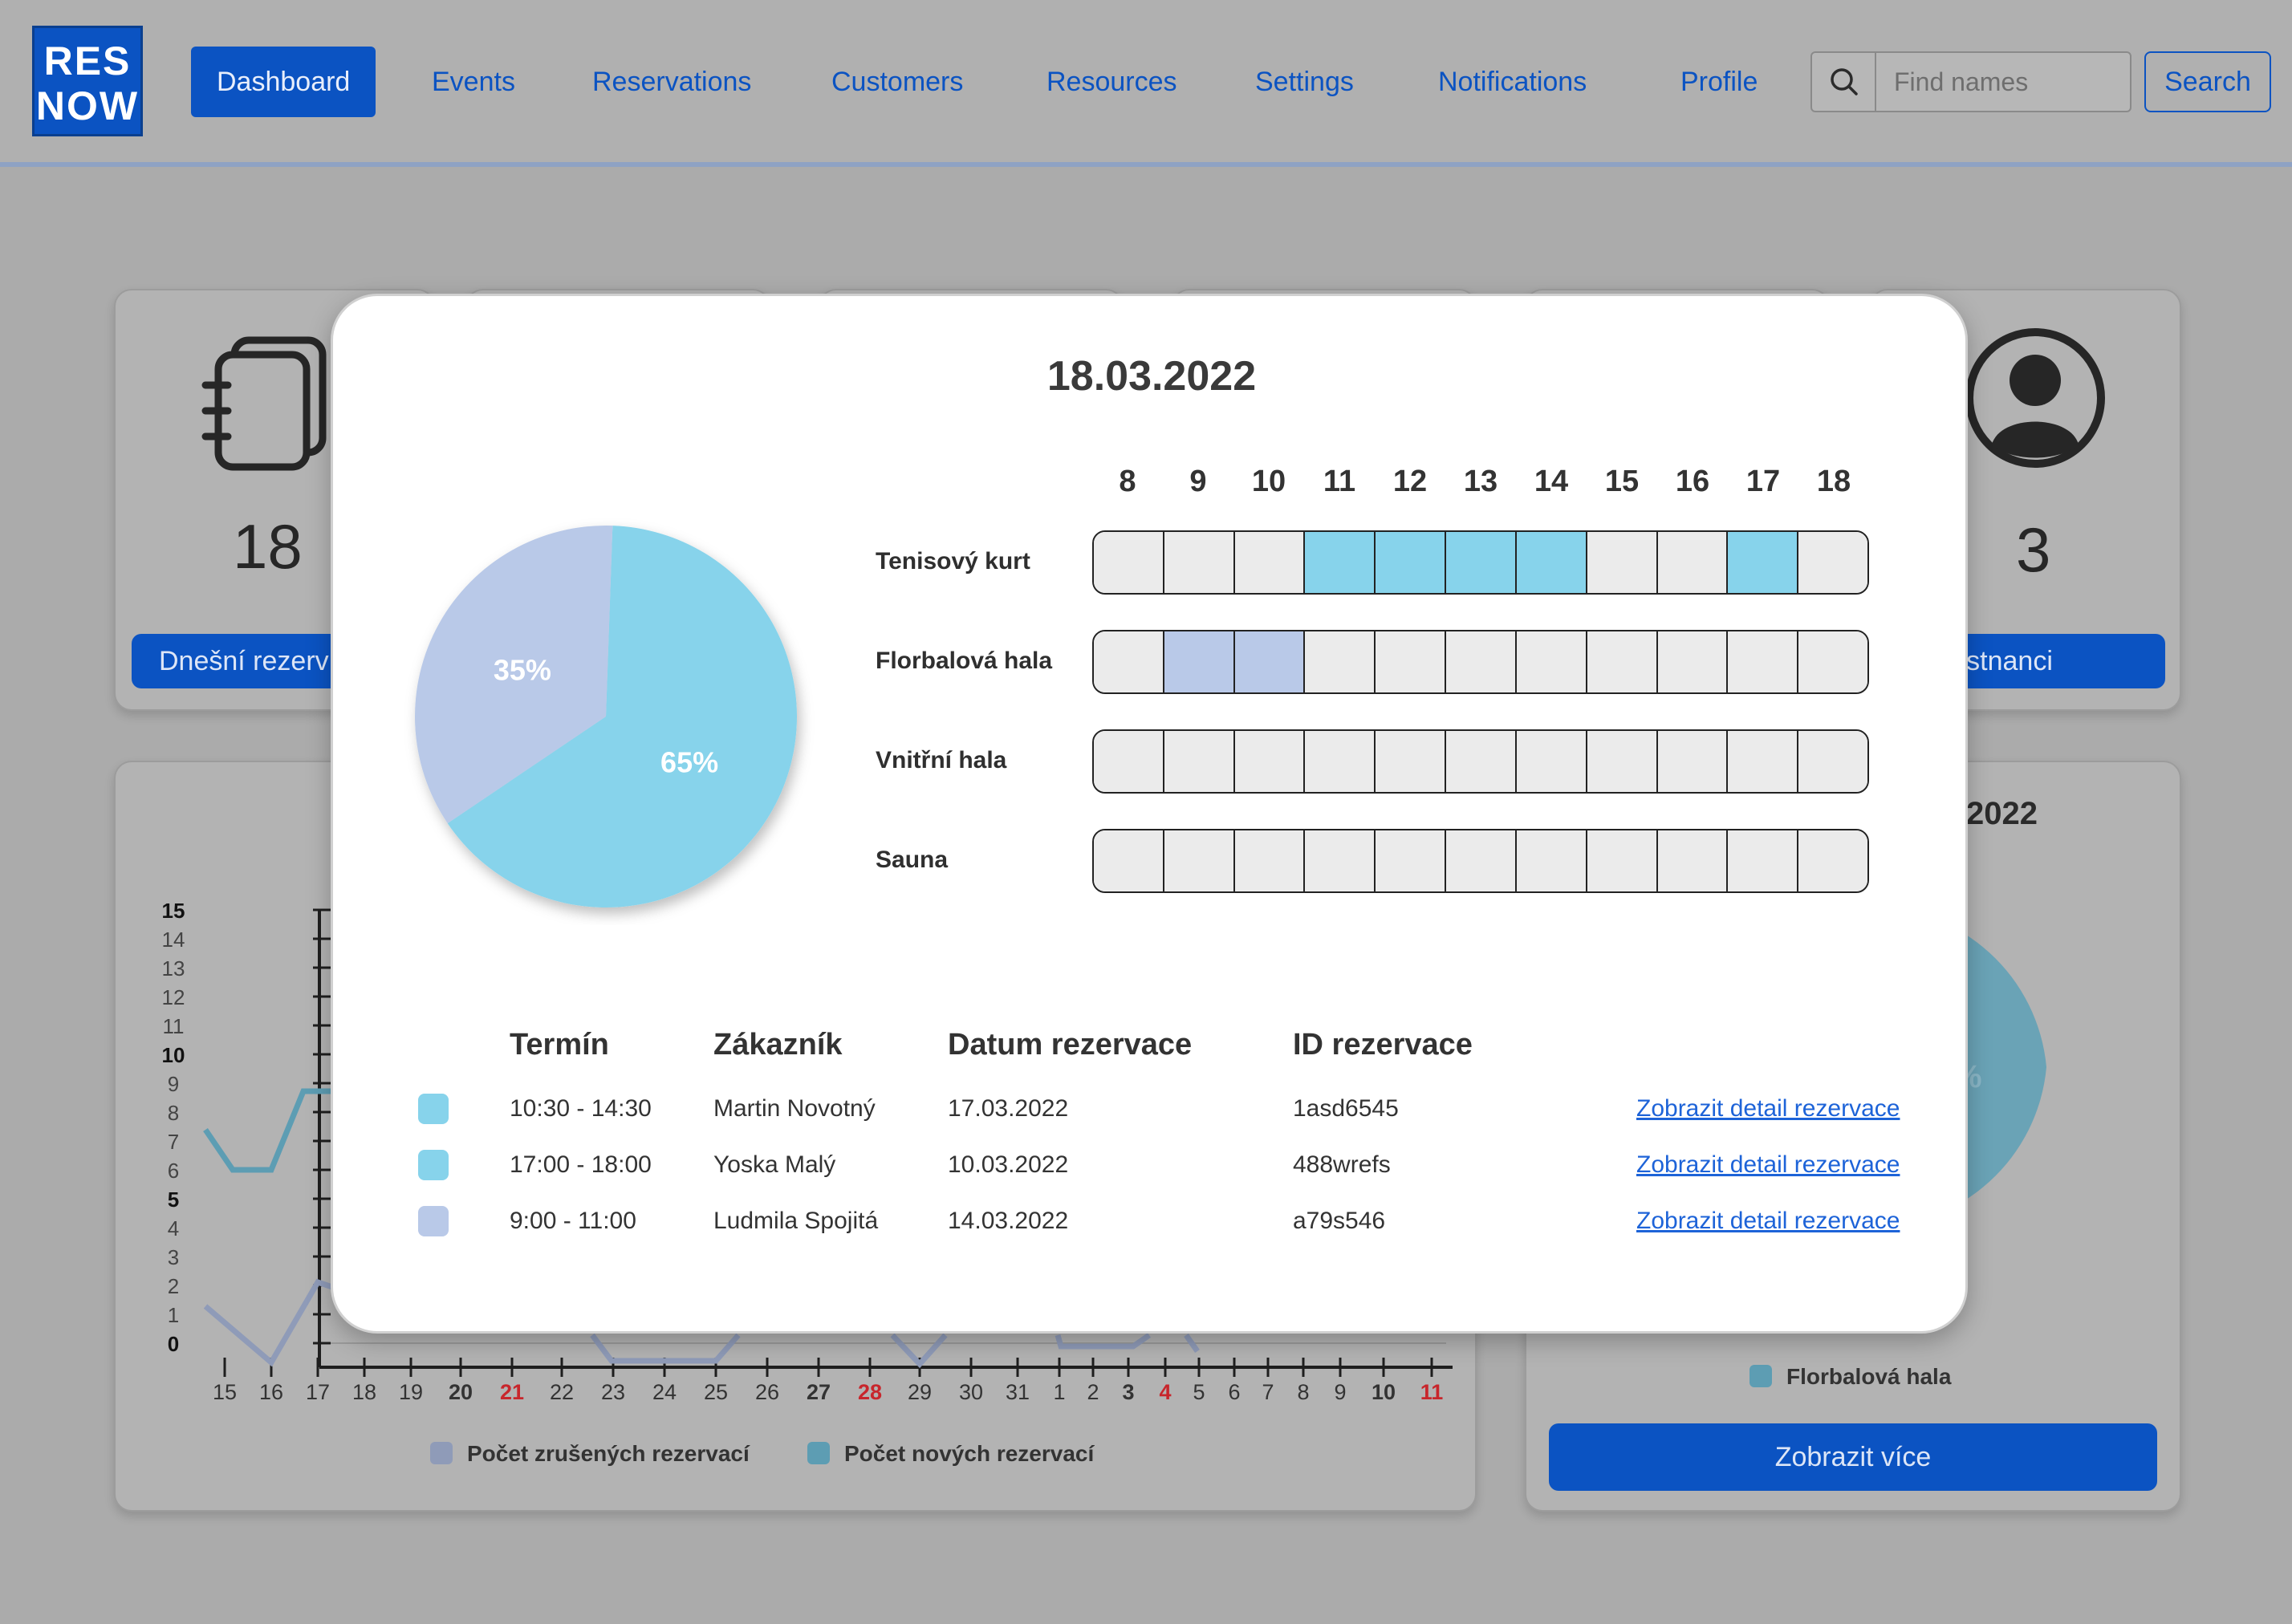  Describe the element at coordinates (1152, 376) in the screenshot. I see `modal-date: 18.03.2022` at that location.